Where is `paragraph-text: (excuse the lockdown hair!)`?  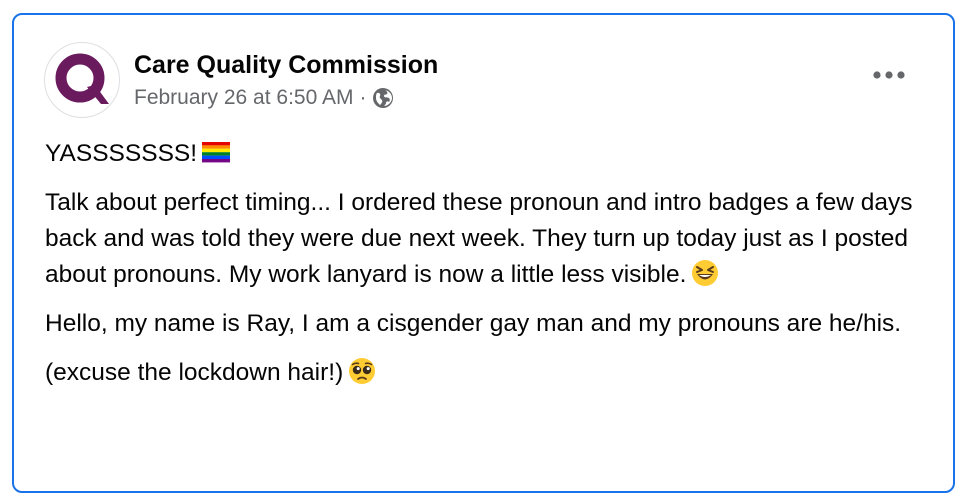
paragraph-text: (excuse the lockdown hair!) is located at coordinates (194, 372).